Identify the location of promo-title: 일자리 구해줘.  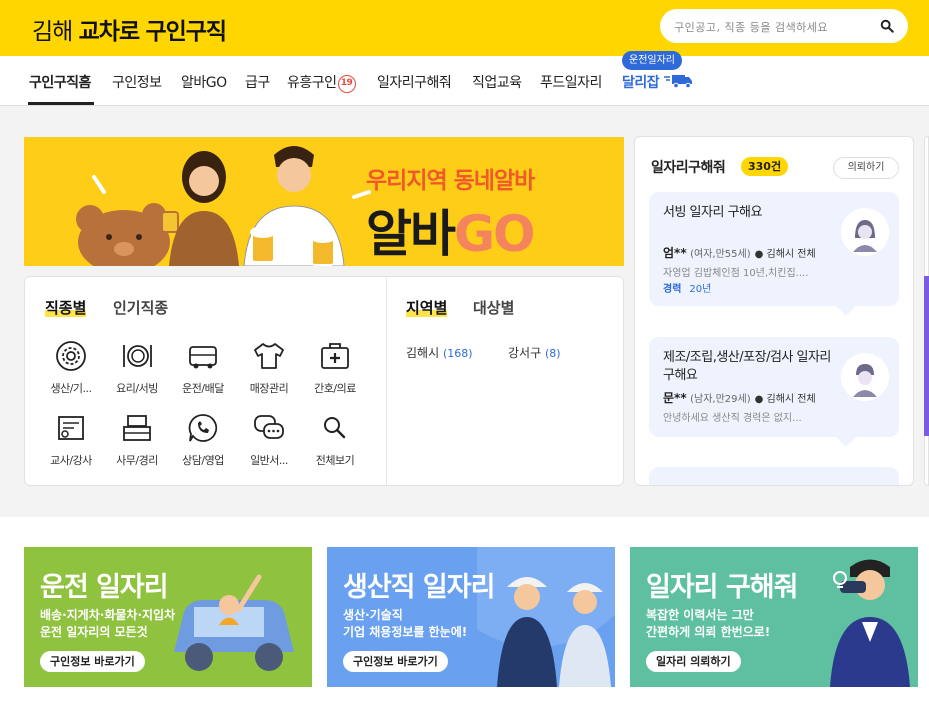
(722, 587).